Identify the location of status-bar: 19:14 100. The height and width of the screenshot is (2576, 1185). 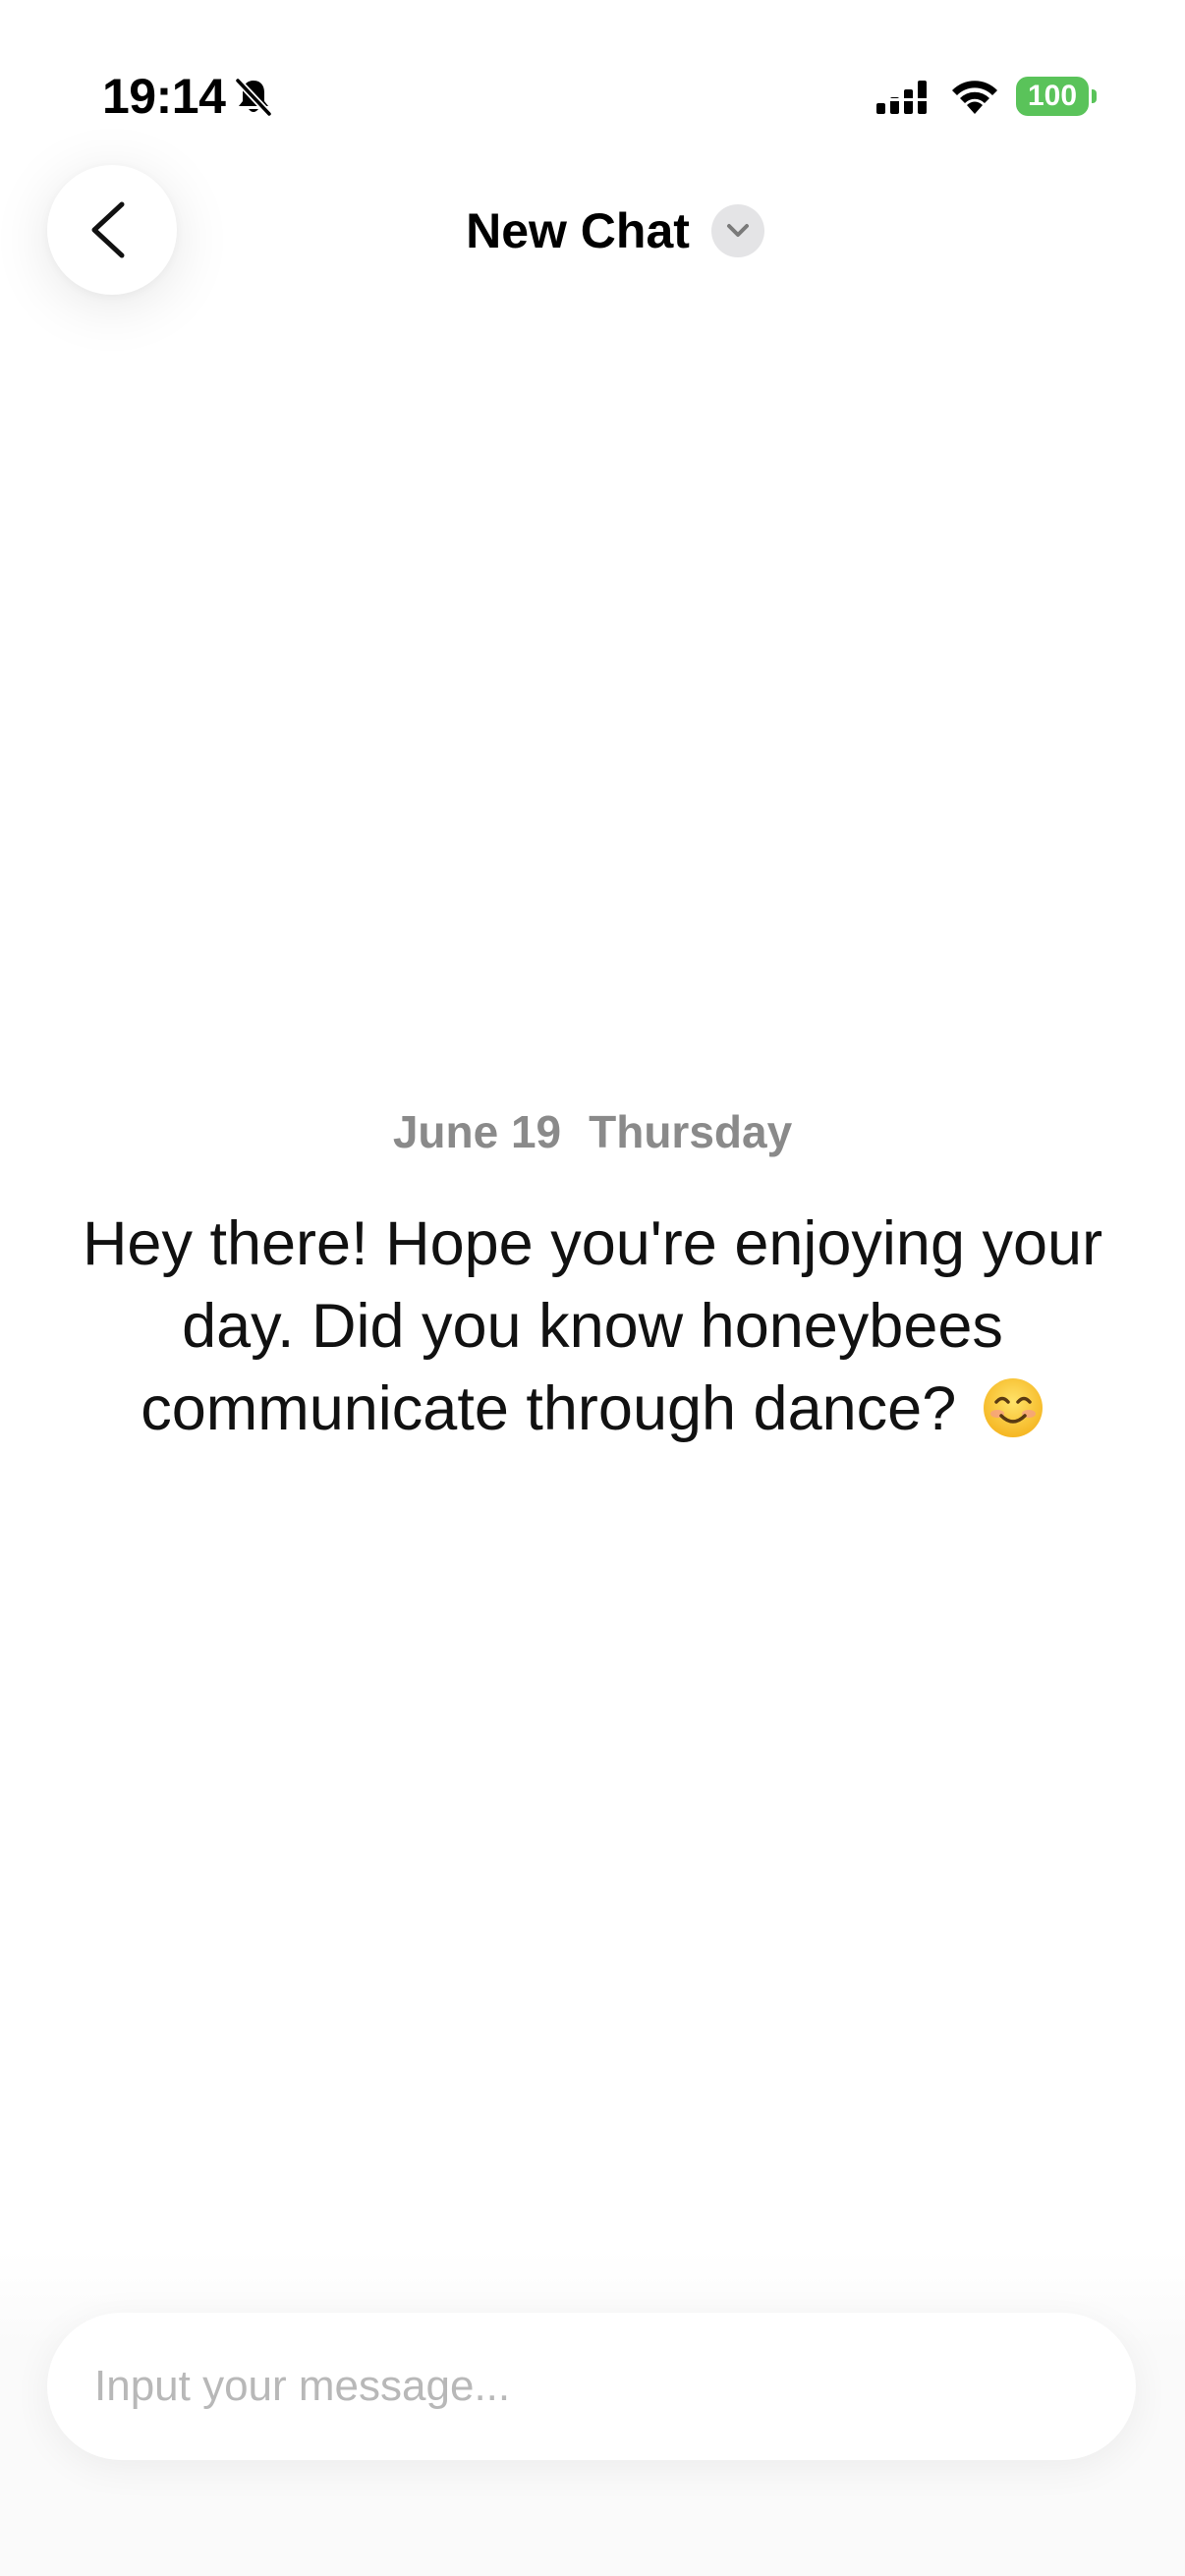
(592, 98).